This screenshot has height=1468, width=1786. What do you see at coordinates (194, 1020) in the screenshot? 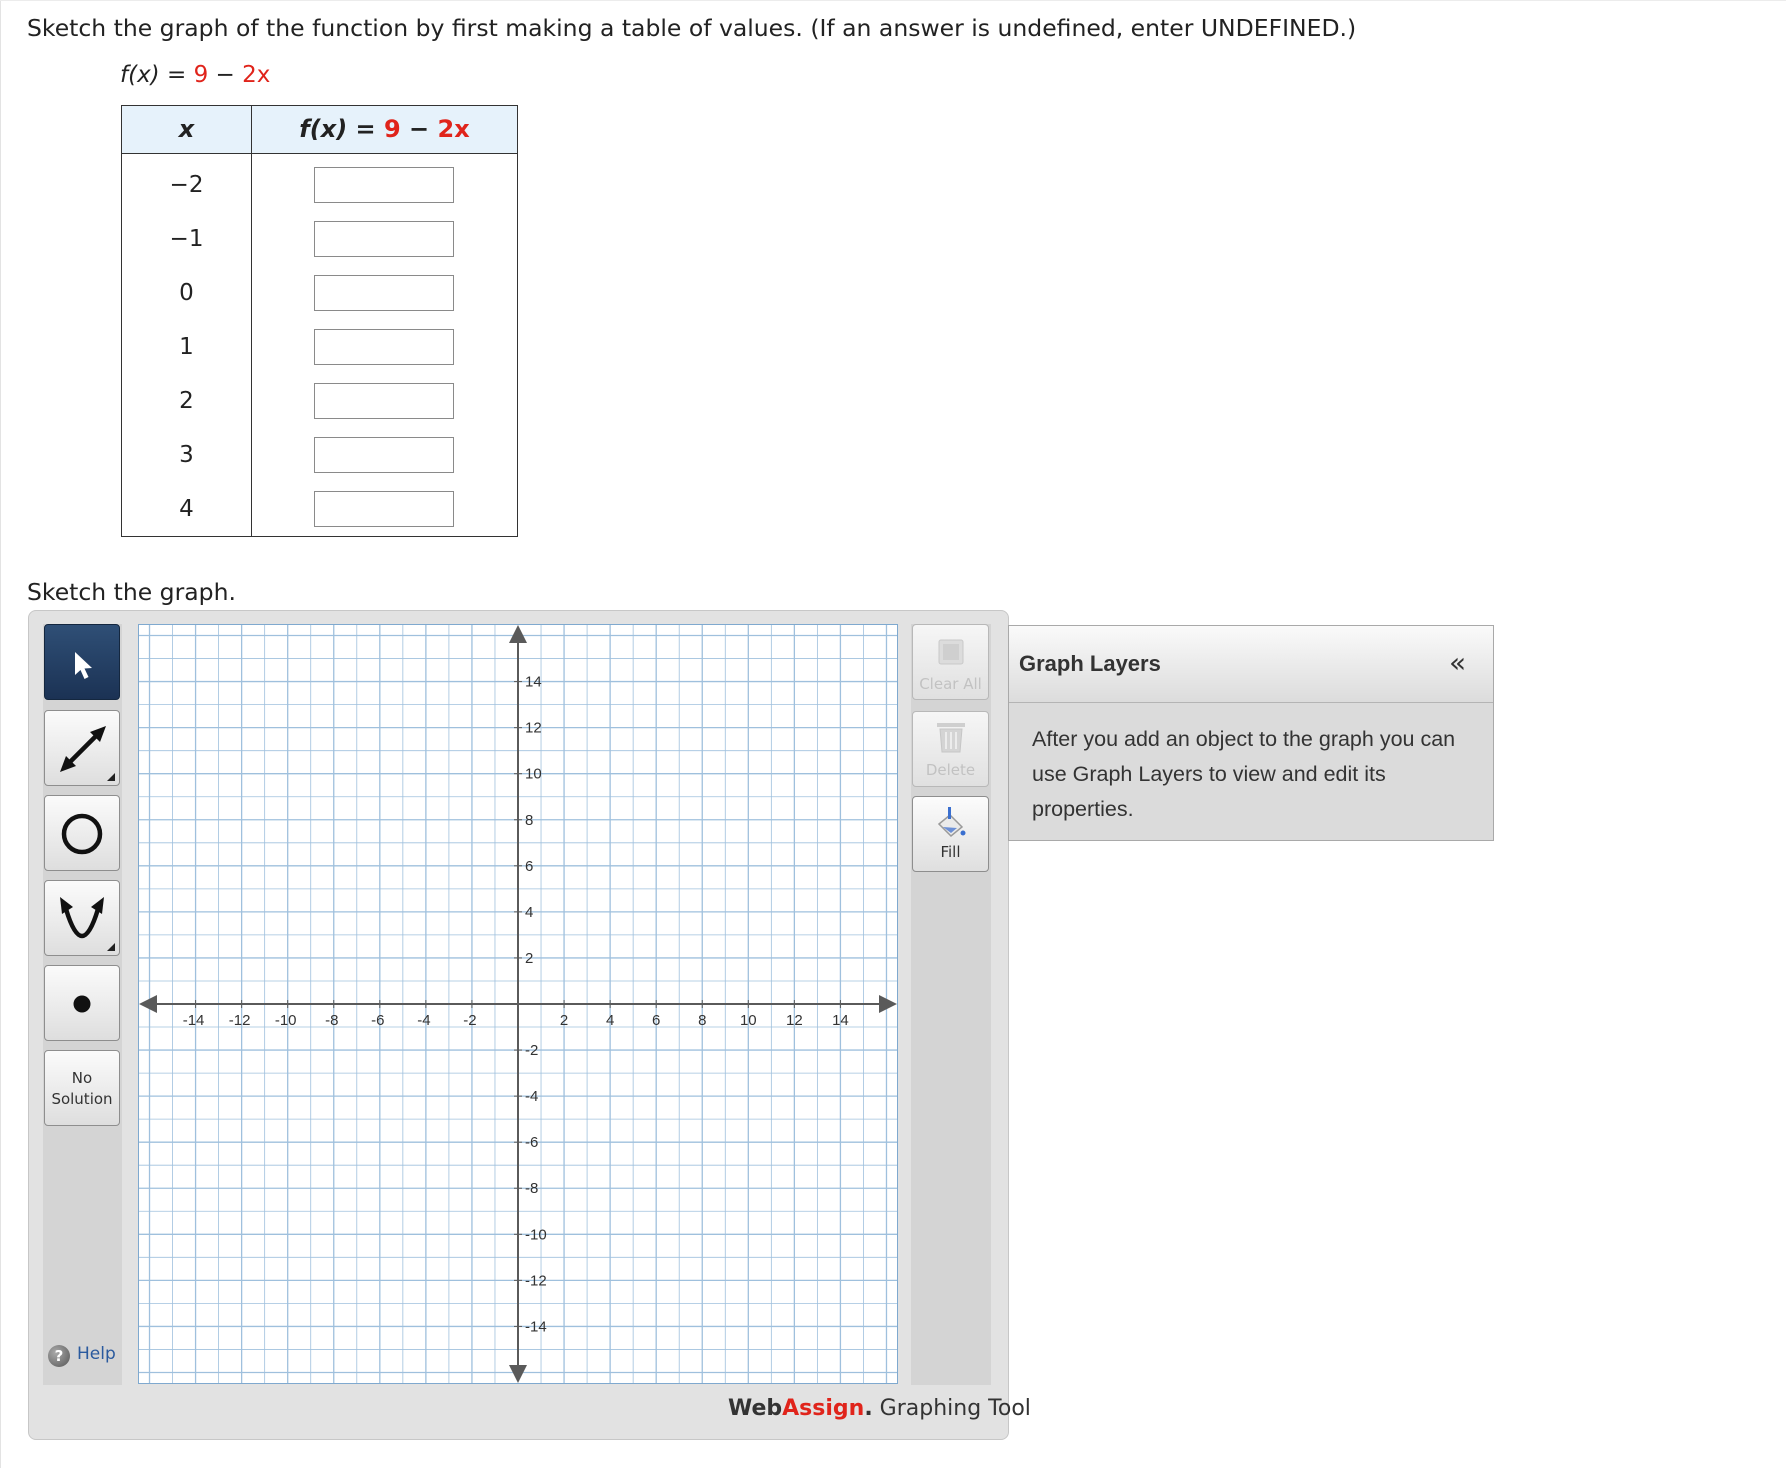
I see `x-tick-label: -14` at bounding box center [194, 1020].